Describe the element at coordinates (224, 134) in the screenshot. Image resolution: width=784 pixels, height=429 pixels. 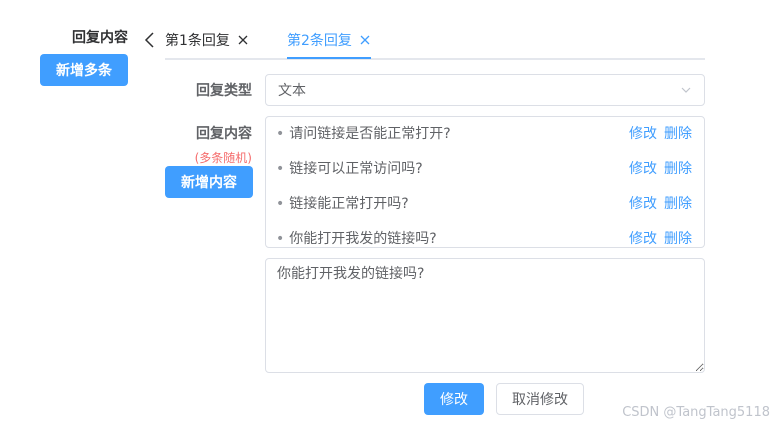
I see `reply-content-label: 回复内容` at that location.